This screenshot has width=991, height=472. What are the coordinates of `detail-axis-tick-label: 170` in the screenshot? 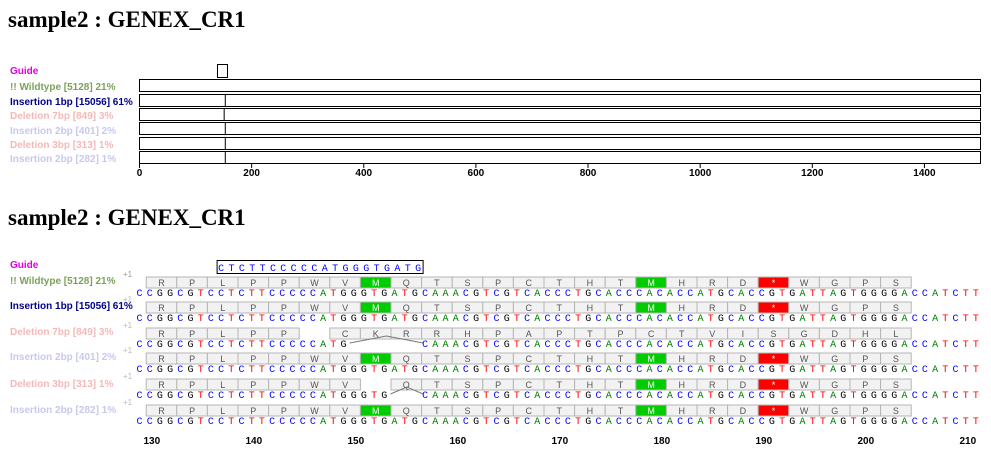 It's located at (559, 441).